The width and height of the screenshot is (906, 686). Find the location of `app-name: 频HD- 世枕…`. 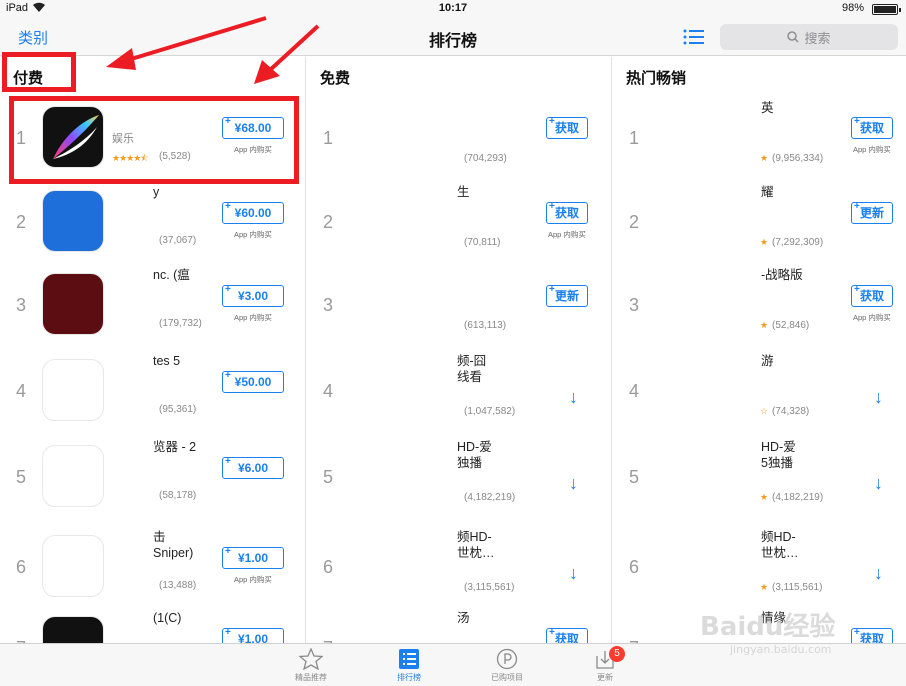

app-name: 频HD- 世枕… is located at coordinates (780, 545).